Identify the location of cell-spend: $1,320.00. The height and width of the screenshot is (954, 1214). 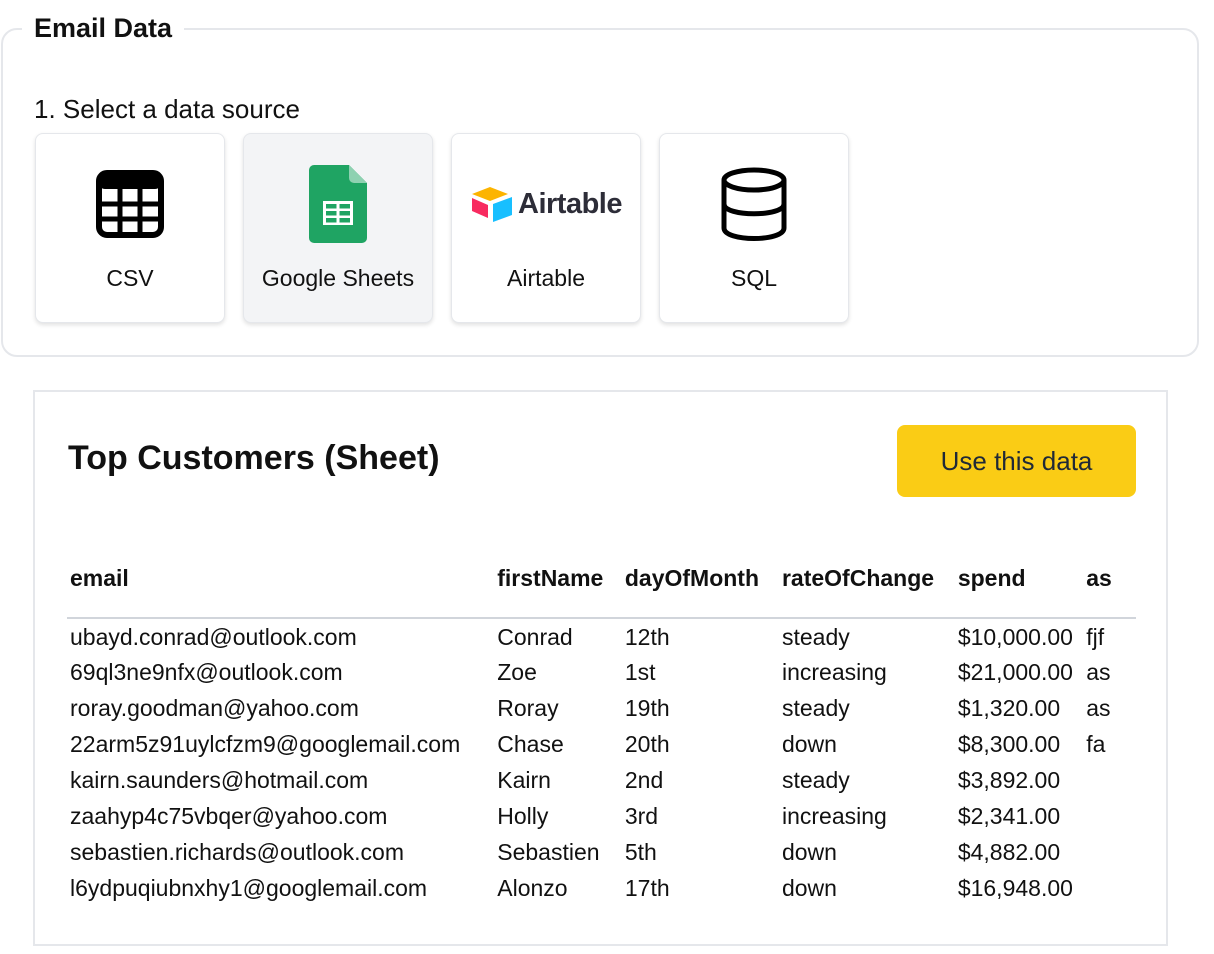
(1009, 707).